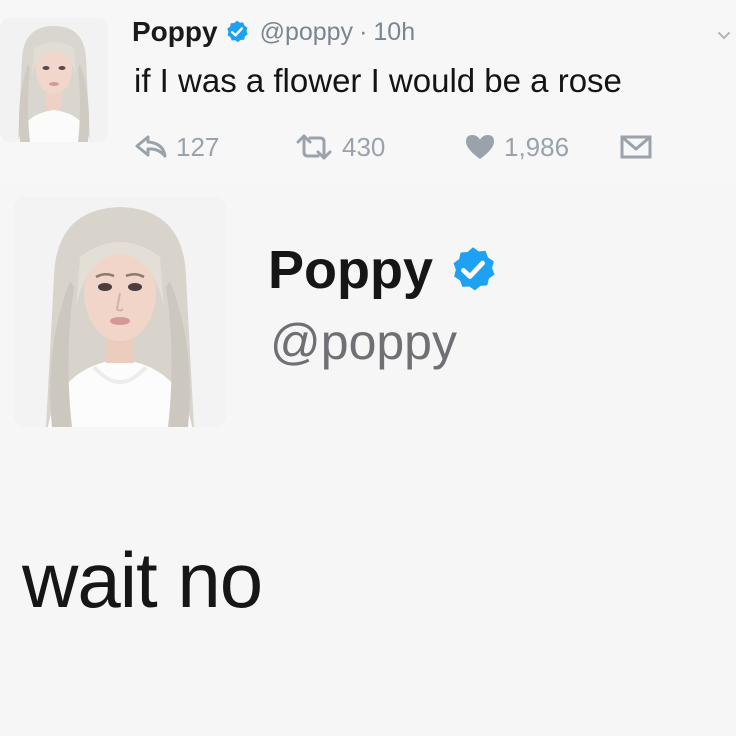 This screenshot has height=736, width=736. Describe the element at coordinates (151, 146) in the screenshot. I see `reply-icon` at that location.